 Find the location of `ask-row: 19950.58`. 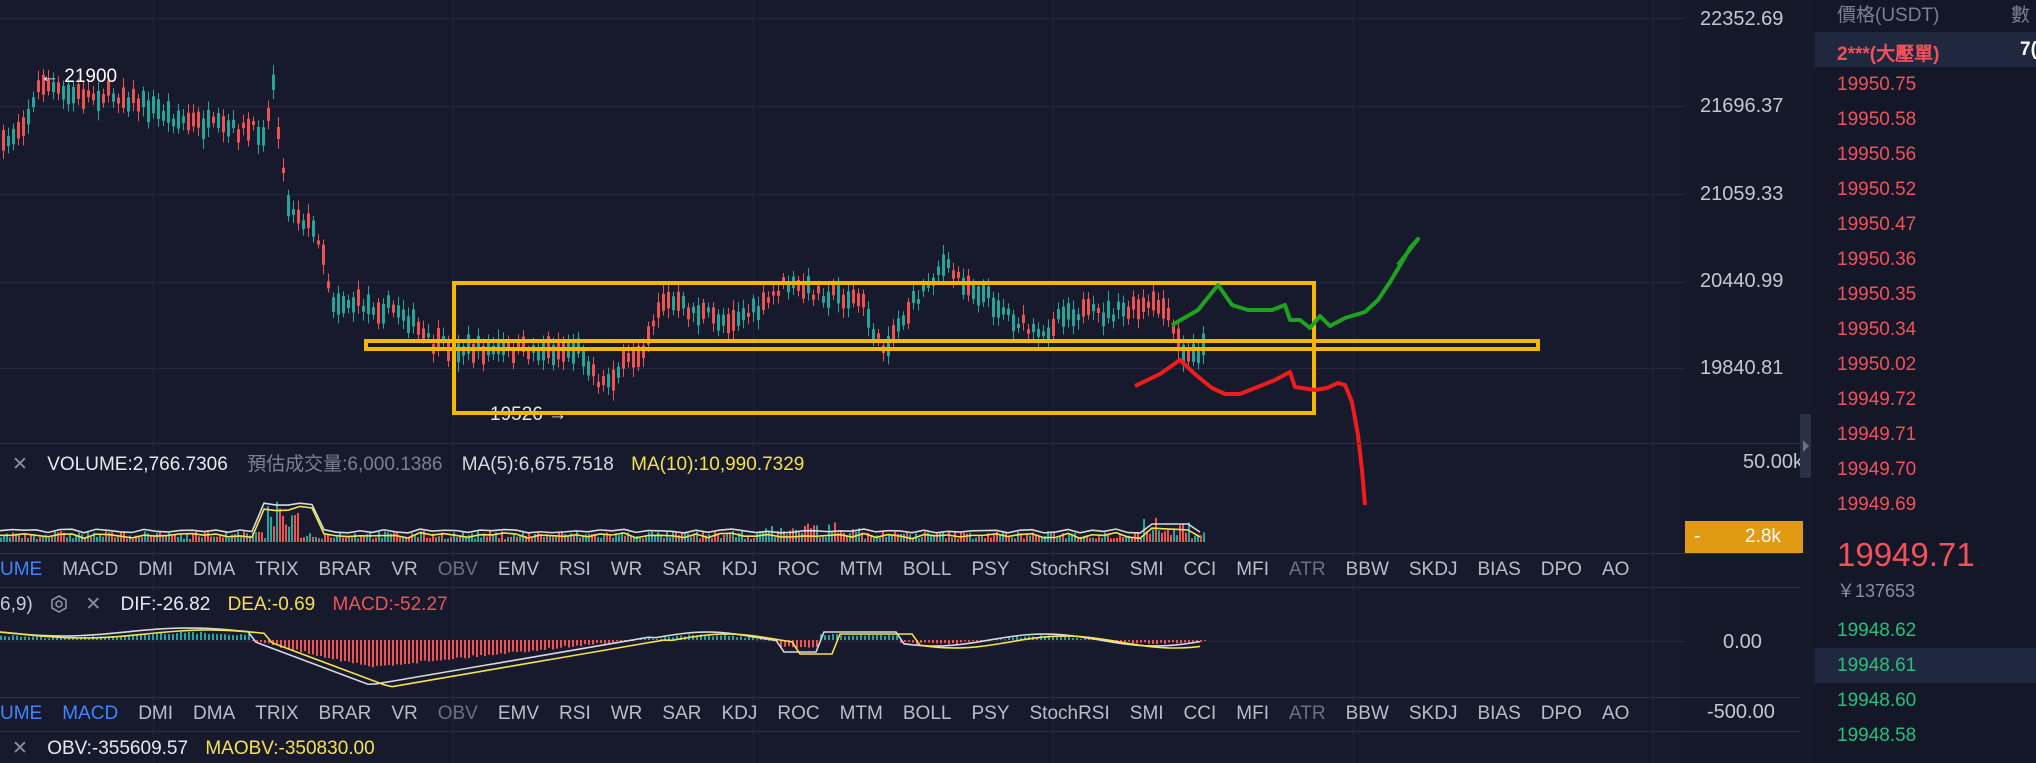

ask-row: 19950.58 is located at coordinates (1925, 119).